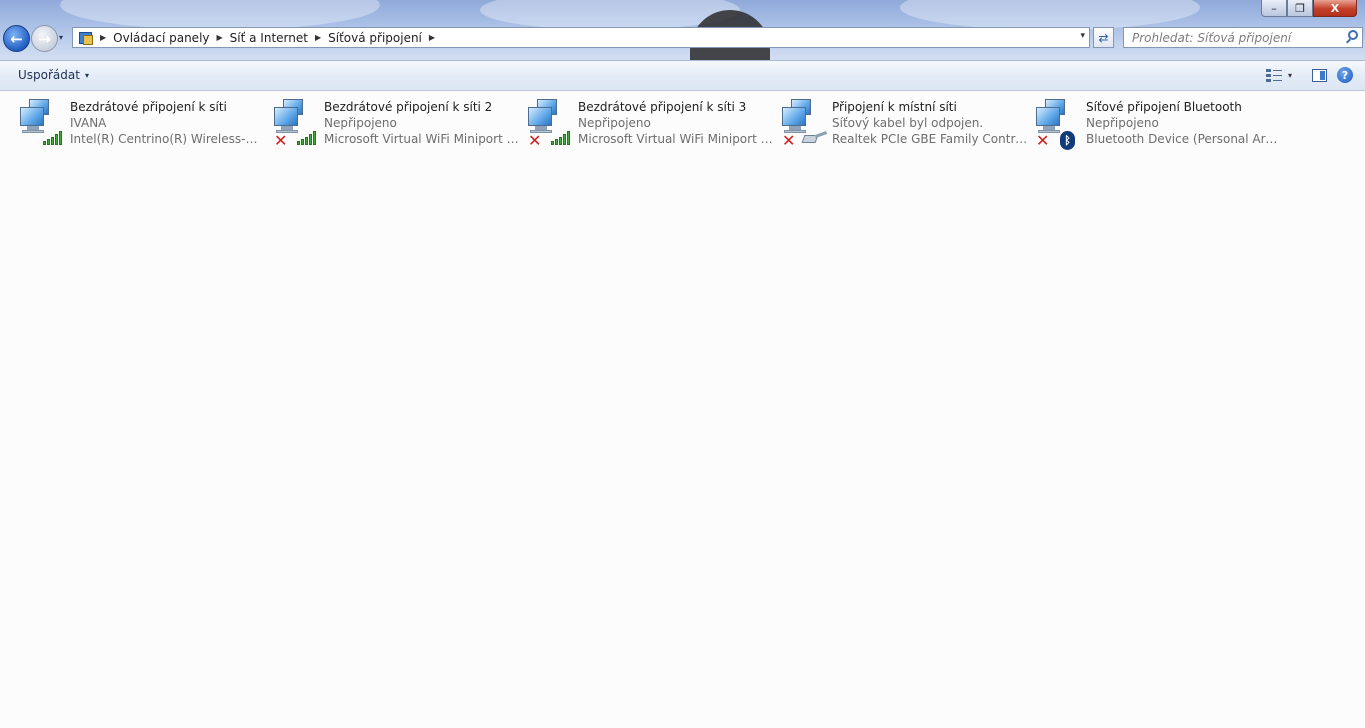 The height and width of the screenshot is (728, 1365). Describe the element at coordinates (1233, 37) in the screenshot. I see `search-input` at that location.